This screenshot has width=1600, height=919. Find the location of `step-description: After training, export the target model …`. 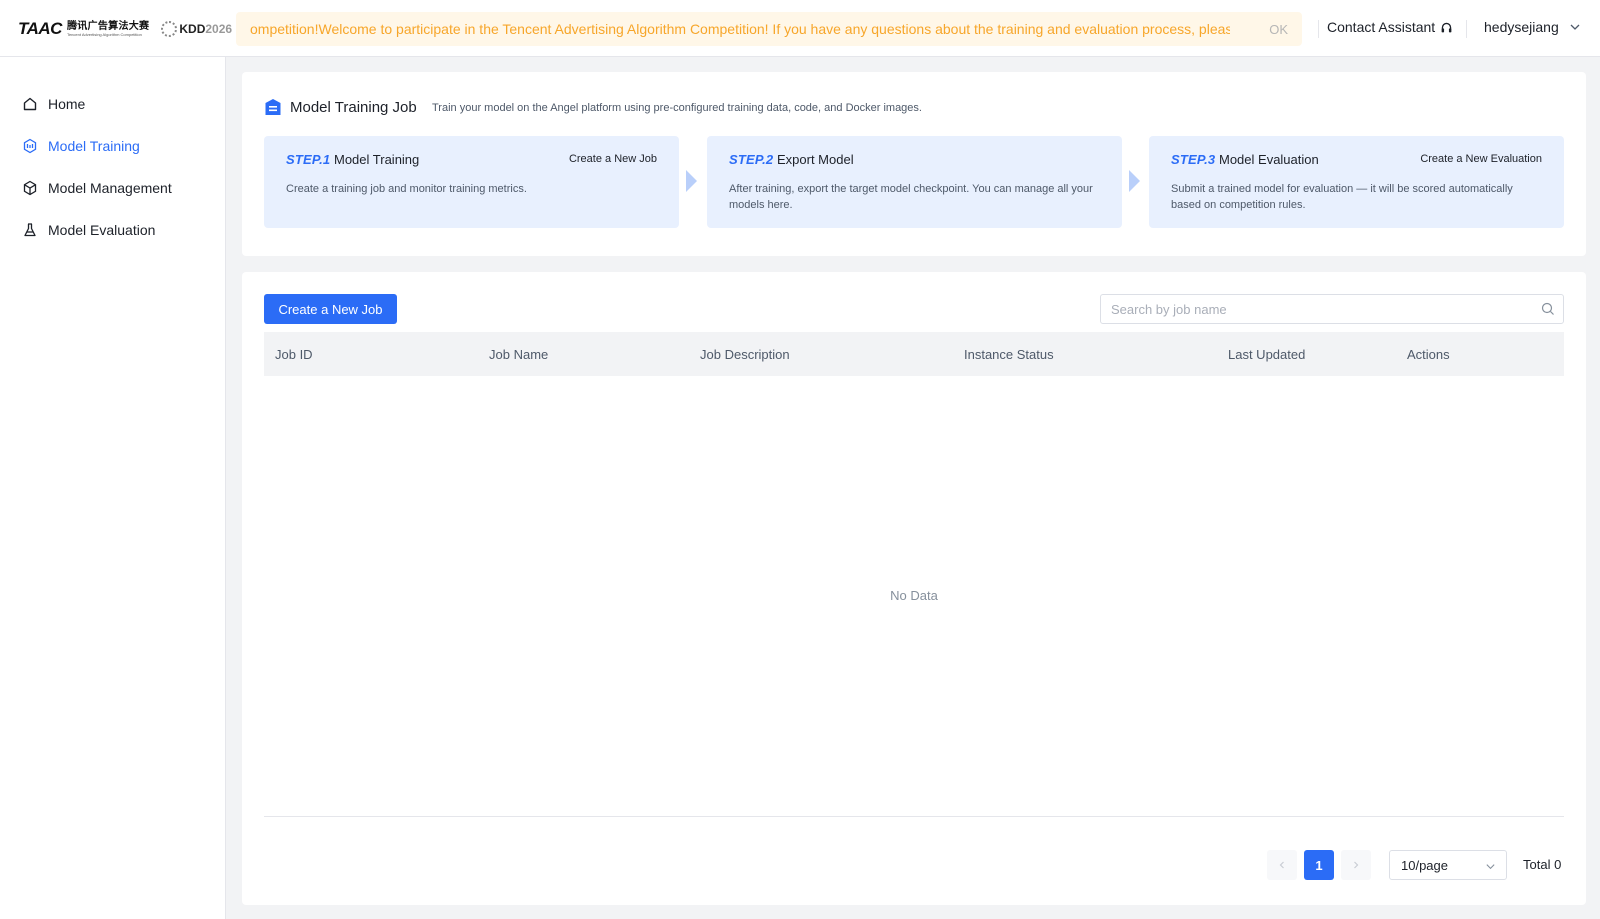

step-description: After training, export the target model … is located at coordinates (911, 197).